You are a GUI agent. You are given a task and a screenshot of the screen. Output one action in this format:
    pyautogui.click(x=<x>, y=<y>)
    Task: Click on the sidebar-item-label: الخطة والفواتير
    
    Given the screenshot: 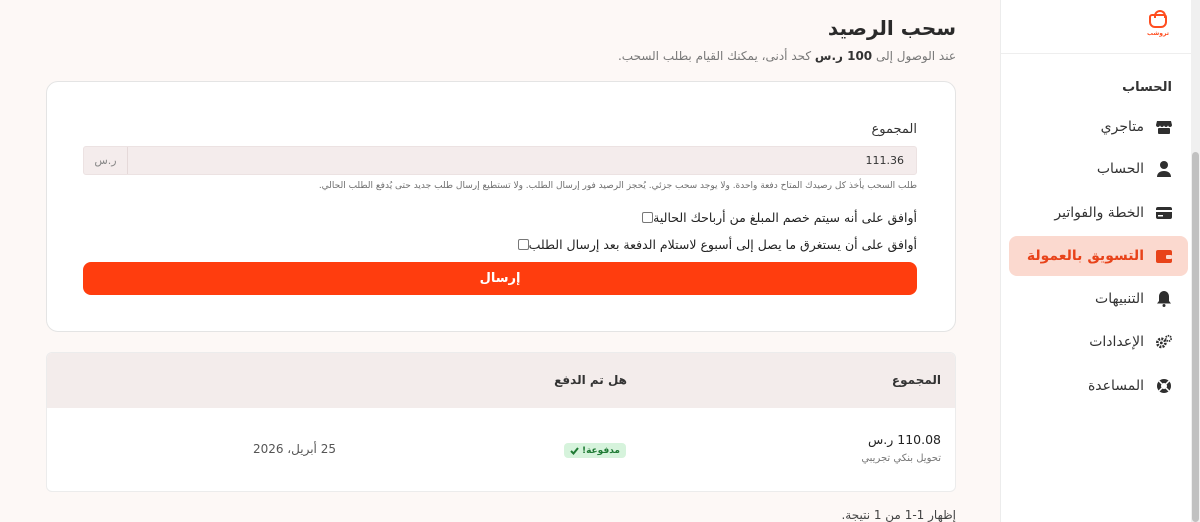 What is the action you would take?
    pyautogui.click(x=1099, y=213)
    